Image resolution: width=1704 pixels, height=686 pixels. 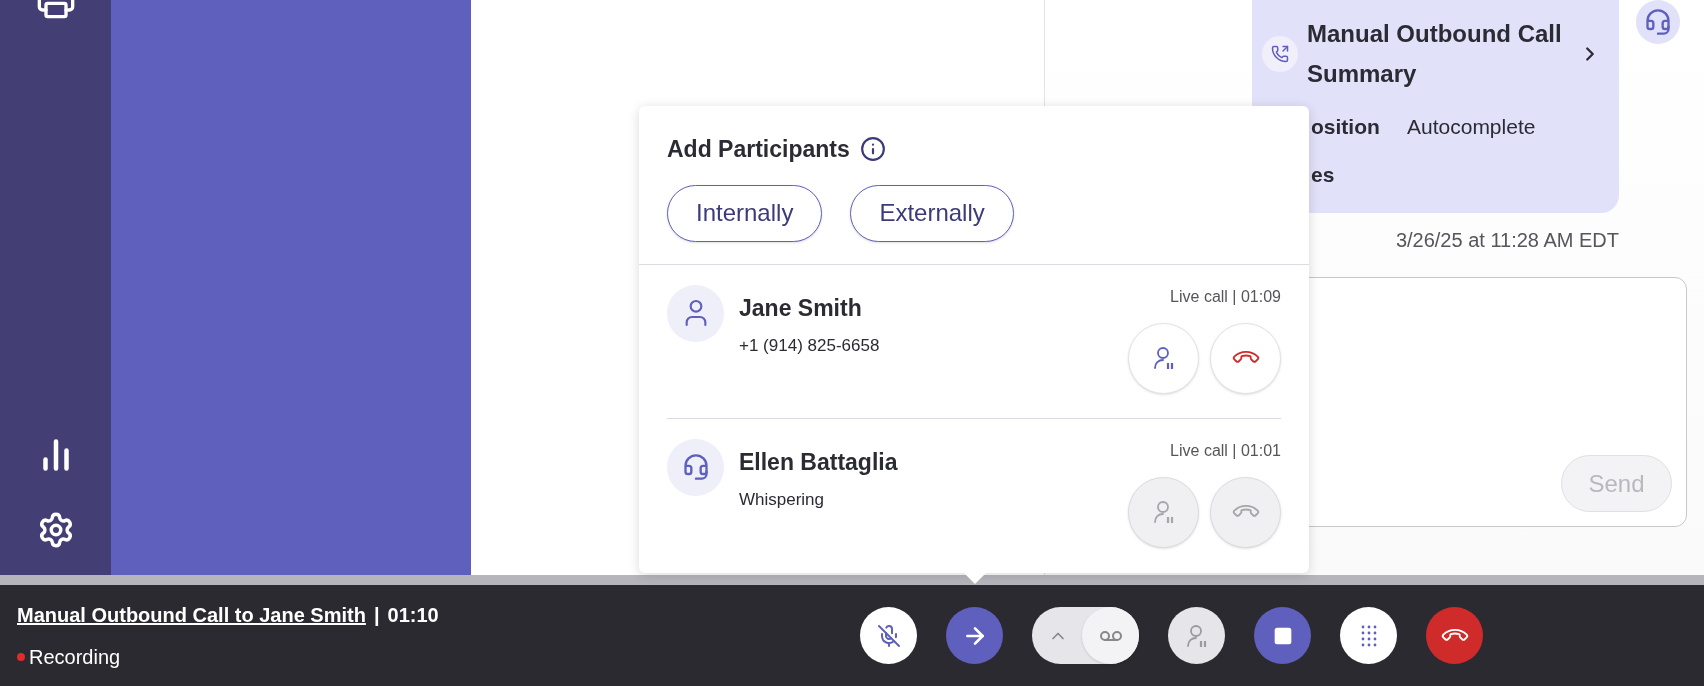 What do you see at coordinates (1435, 54) in the screenshot?
I see `summary-title: Manual Outbound Call Summary` at bounding box center [1435, 54].